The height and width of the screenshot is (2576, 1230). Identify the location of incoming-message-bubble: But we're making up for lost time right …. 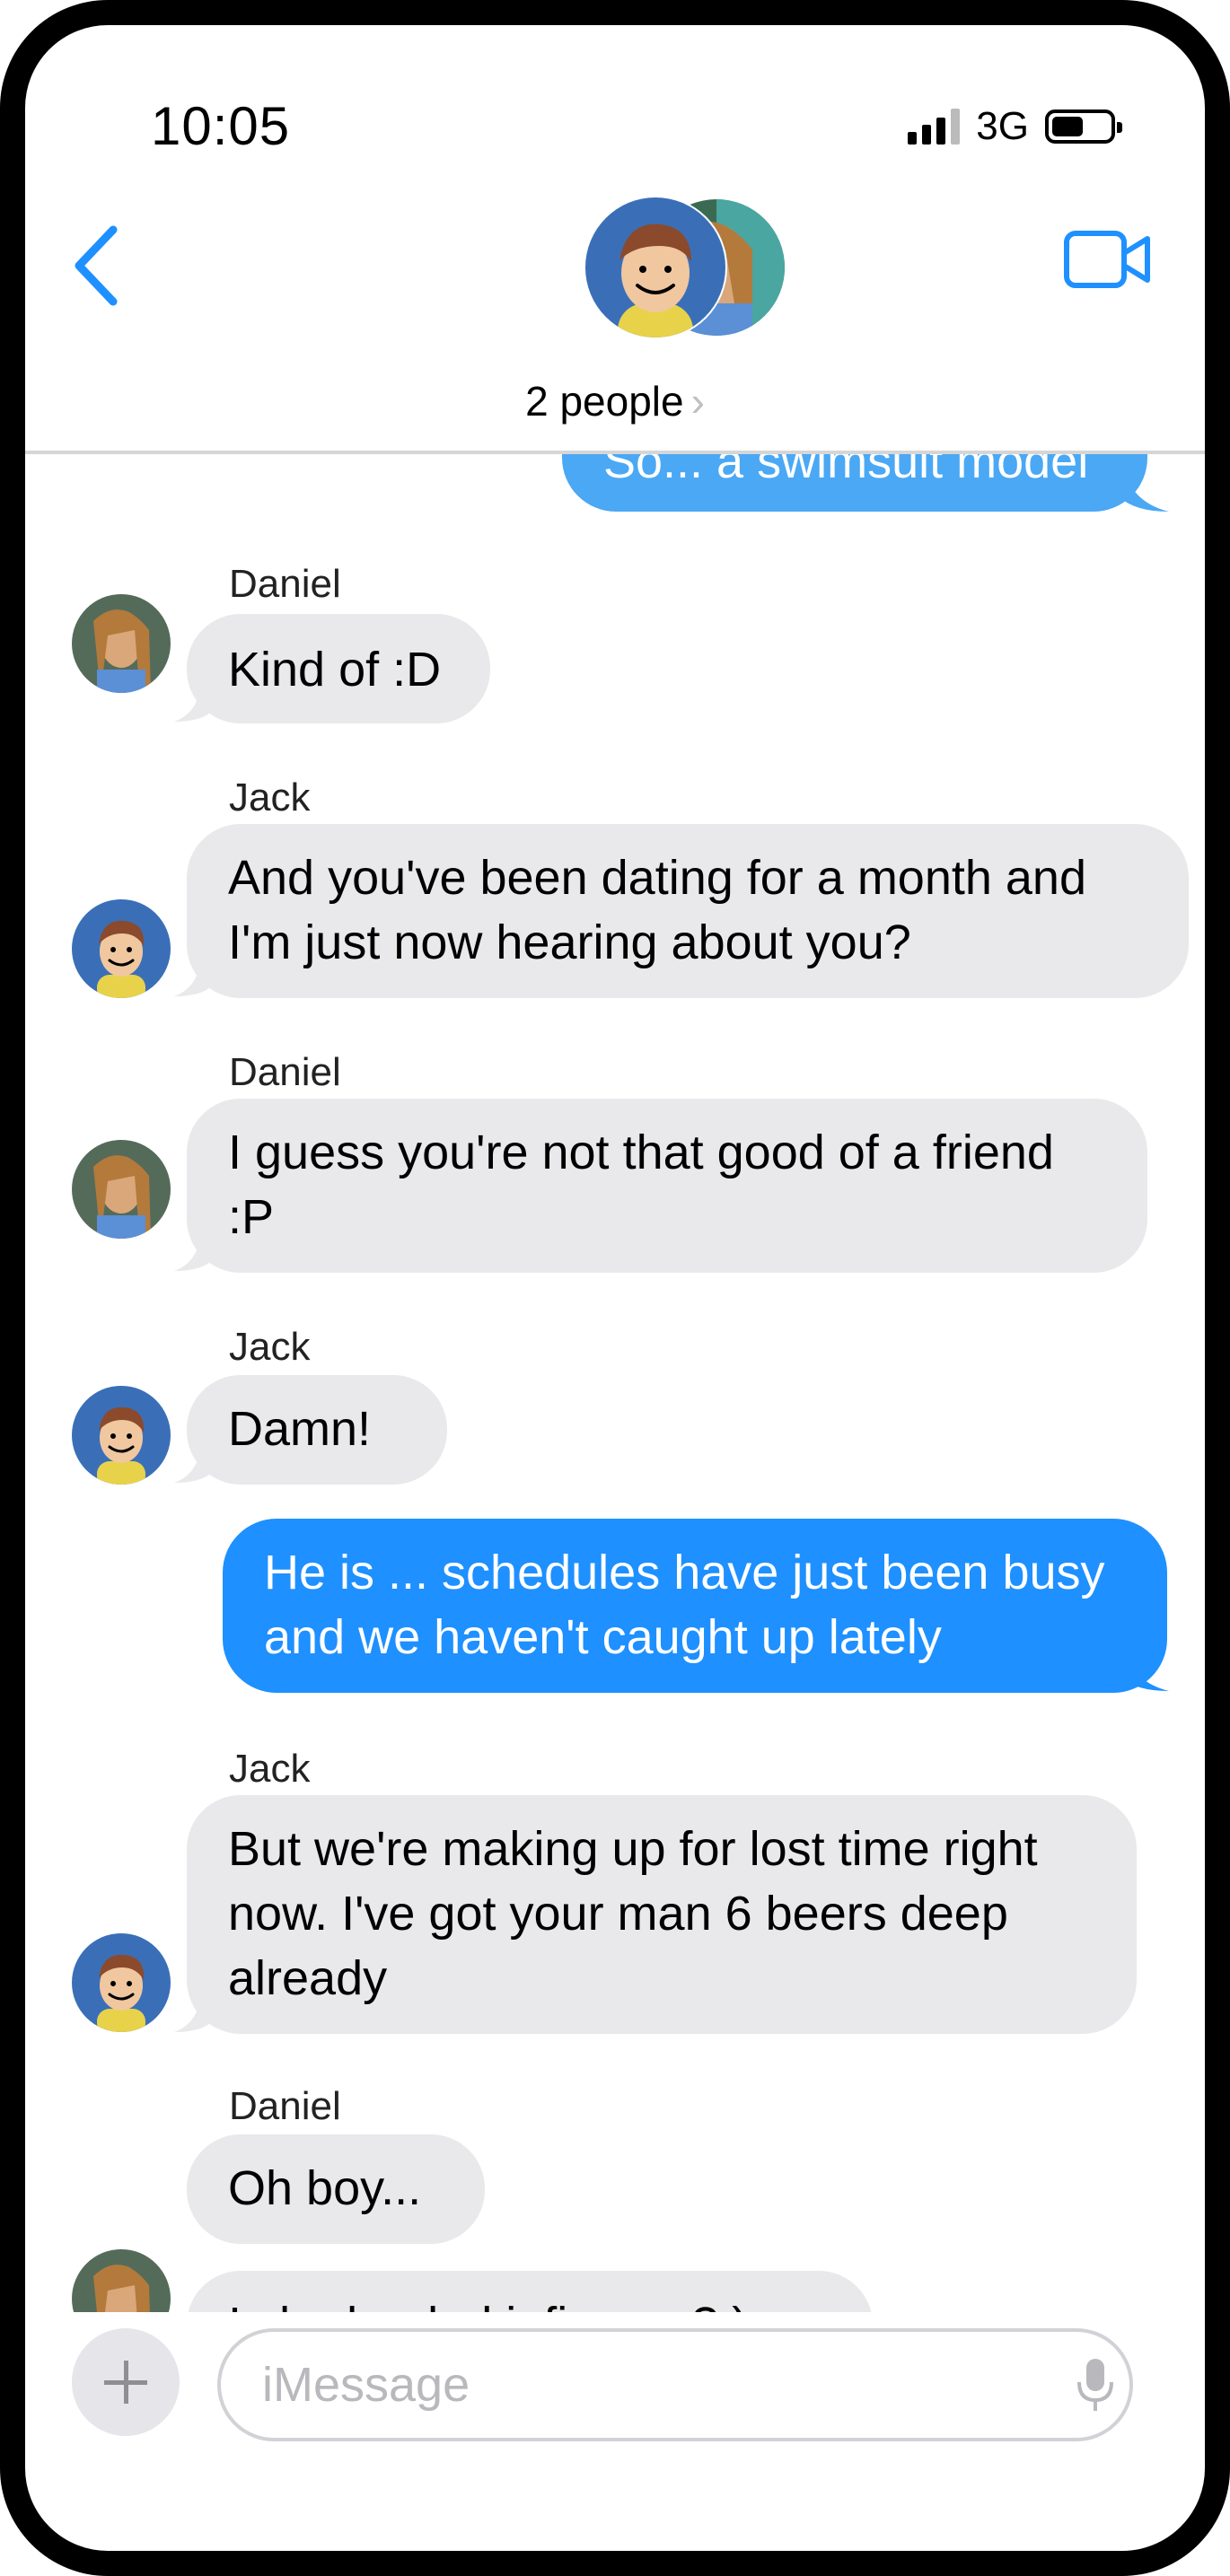
(662, 1914).